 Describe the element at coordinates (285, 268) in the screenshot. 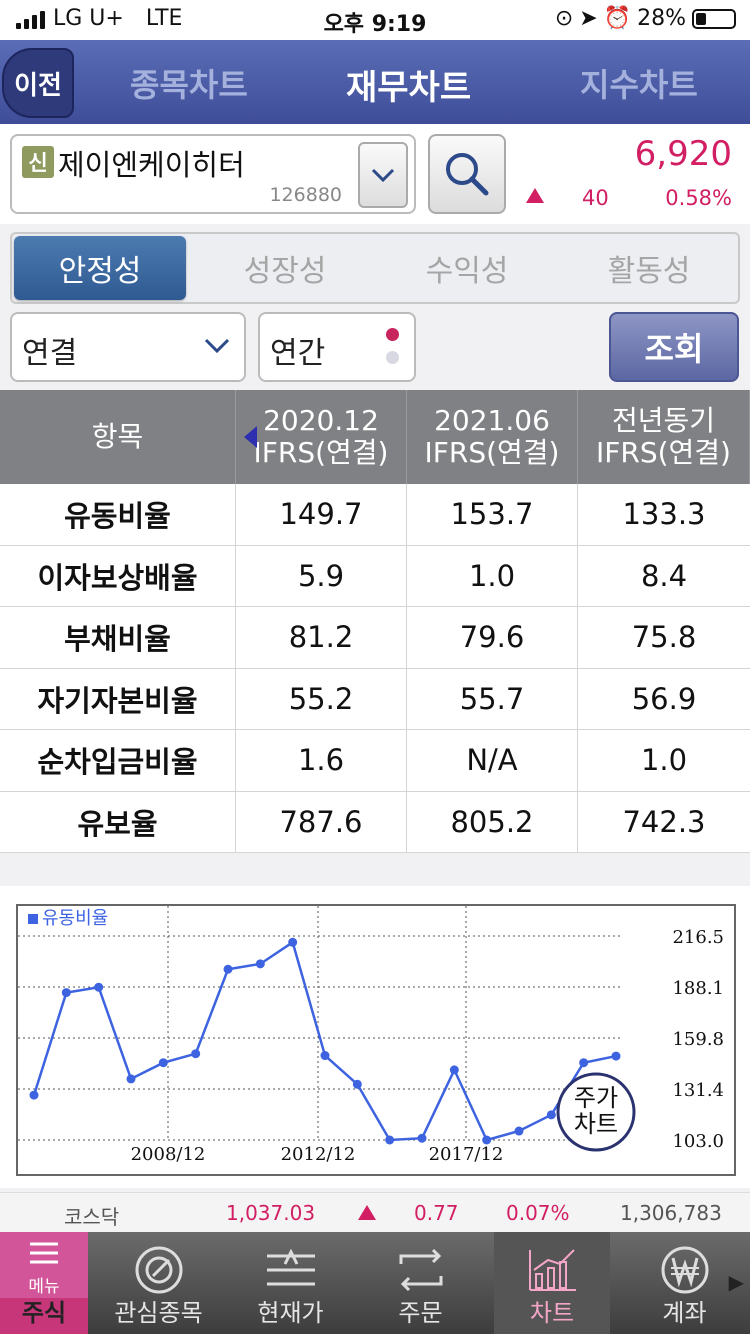

I see `segment-growth: 성장성` at that location.